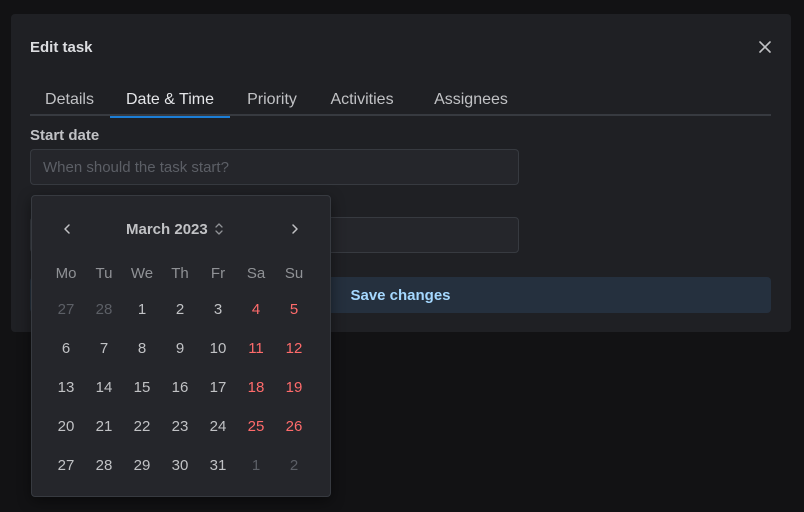  I want to click on calendar-day: 25, so click(256, 426).